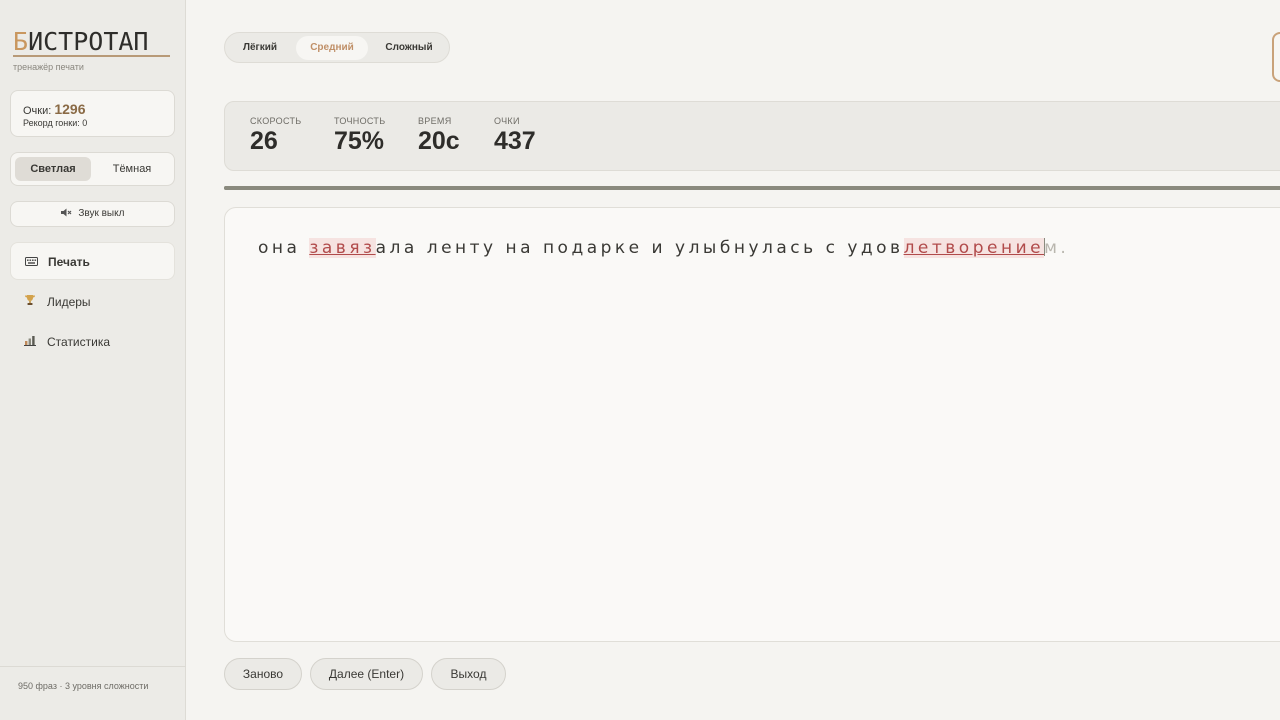 The height and width of the screenshot is (720, 1280). Describe the element at coordinates (21, 41) in the screenshot. I see `logo-first-letter: Б` at that location.